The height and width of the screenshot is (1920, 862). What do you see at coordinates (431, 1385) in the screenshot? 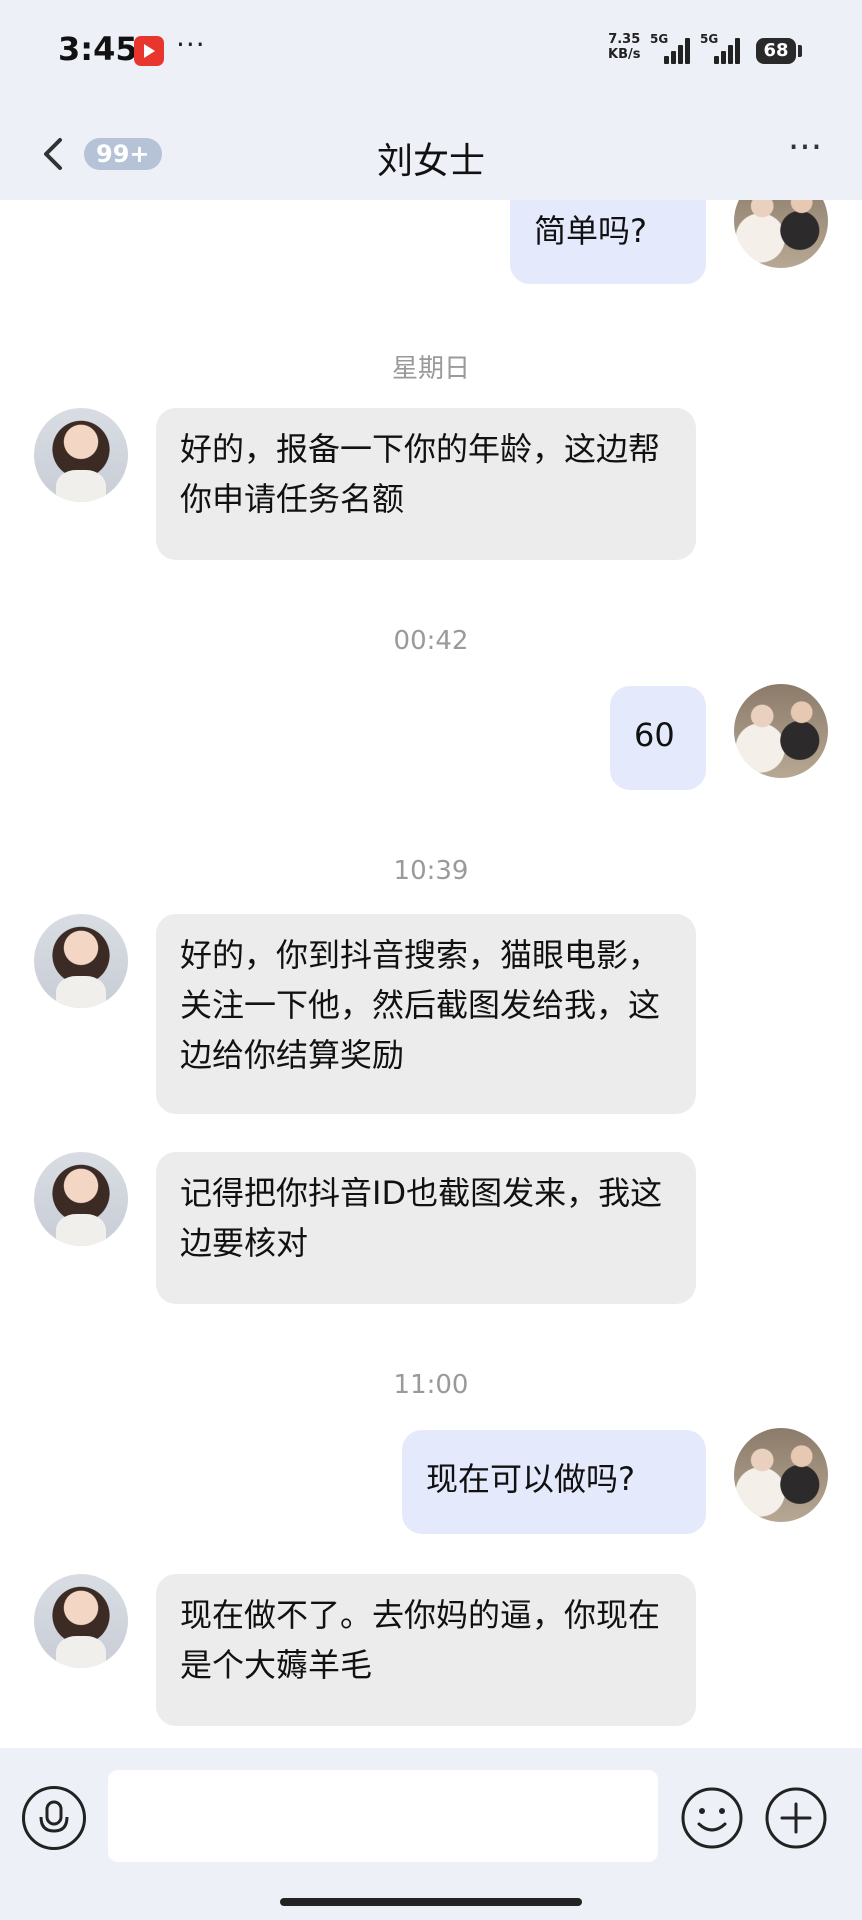
I see `timestamp: 11:00` at bounding box center [431, 1385].